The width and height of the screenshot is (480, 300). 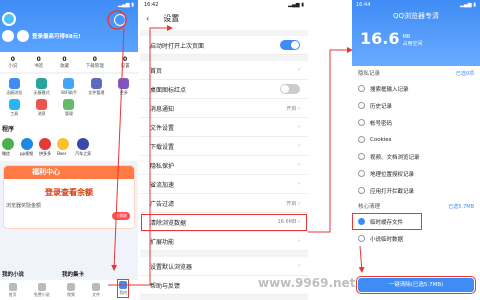 What do you see at coordinates (69, 192) in the screenshot?
I see `welfare-headline: 登录查看余额` at bounding box center [69, 192].